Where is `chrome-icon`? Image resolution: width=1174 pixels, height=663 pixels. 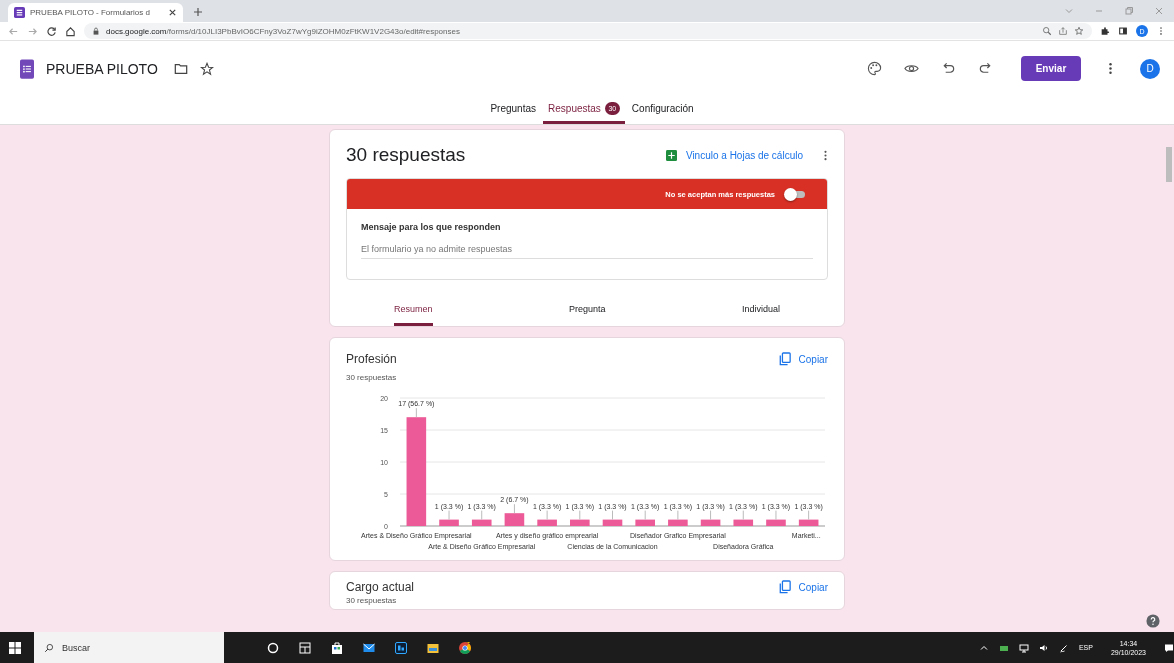 chrome-icon is located at coordinates (465, 647).